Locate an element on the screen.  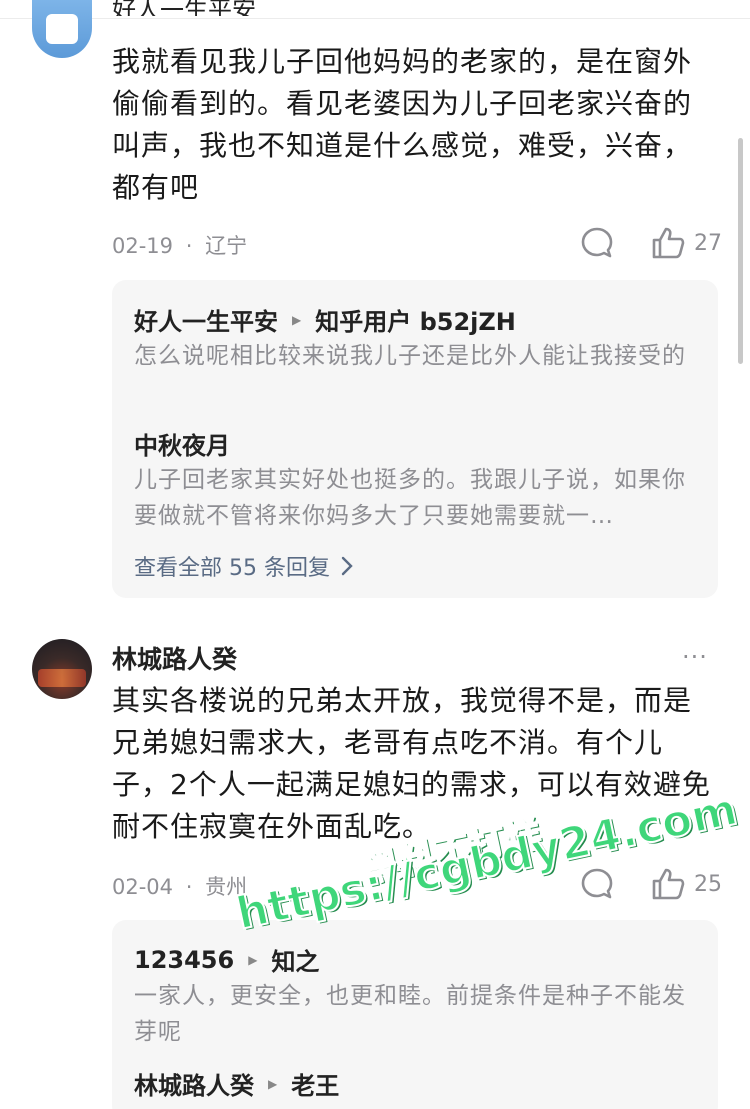
scrollbar is located at coordinates (740, 251).